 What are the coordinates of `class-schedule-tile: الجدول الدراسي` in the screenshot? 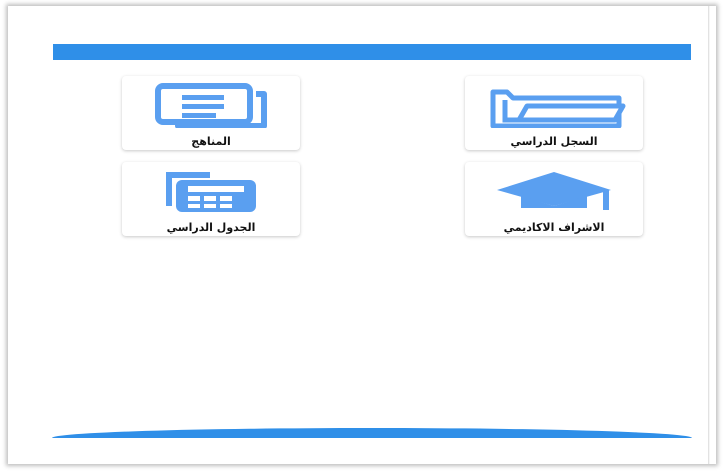 It's located at (211, 199).